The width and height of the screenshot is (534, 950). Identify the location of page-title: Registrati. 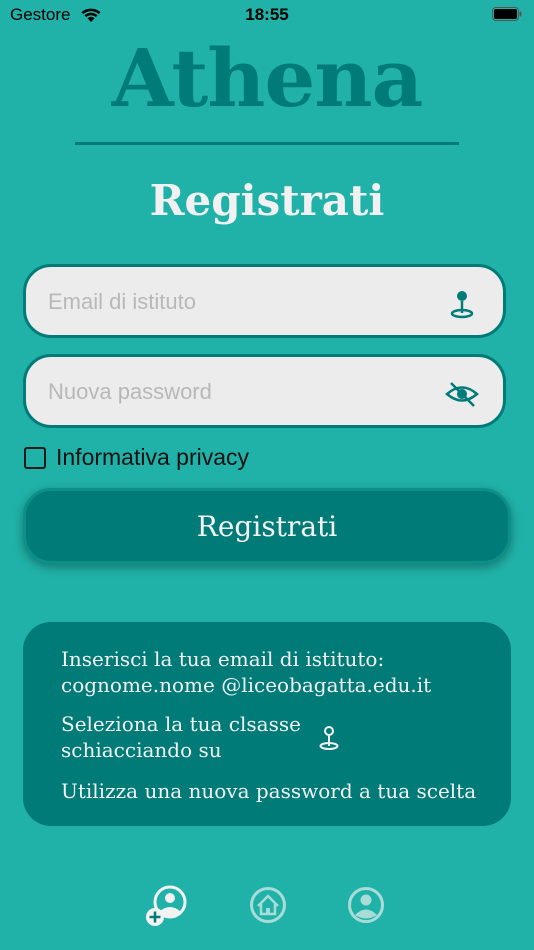
(267, 200).